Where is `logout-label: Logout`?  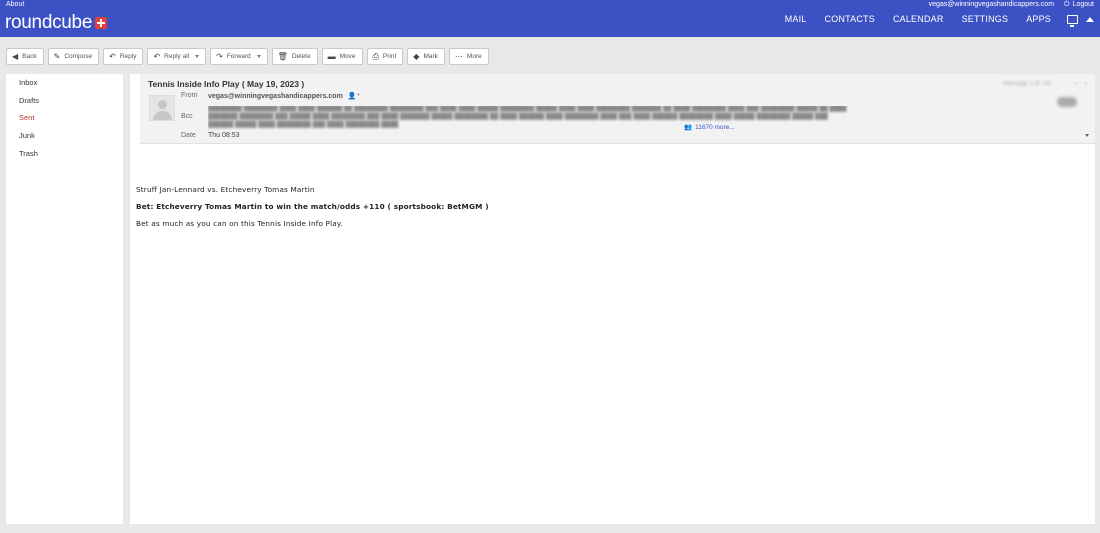
logout-label: Logout is located at coordinates (1083, 4).